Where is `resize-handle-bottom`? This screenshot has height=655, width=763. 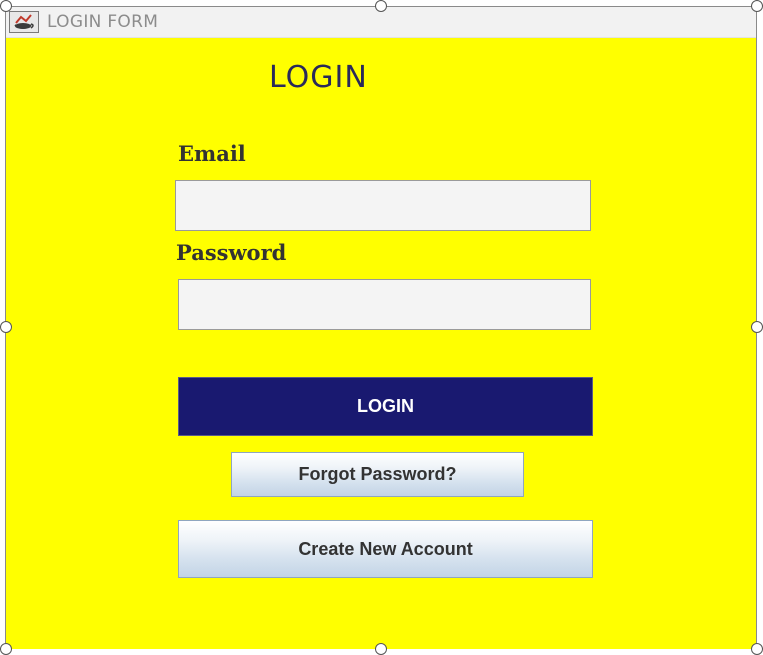
resize-handle-bottom is located at coordinates (381, 649).